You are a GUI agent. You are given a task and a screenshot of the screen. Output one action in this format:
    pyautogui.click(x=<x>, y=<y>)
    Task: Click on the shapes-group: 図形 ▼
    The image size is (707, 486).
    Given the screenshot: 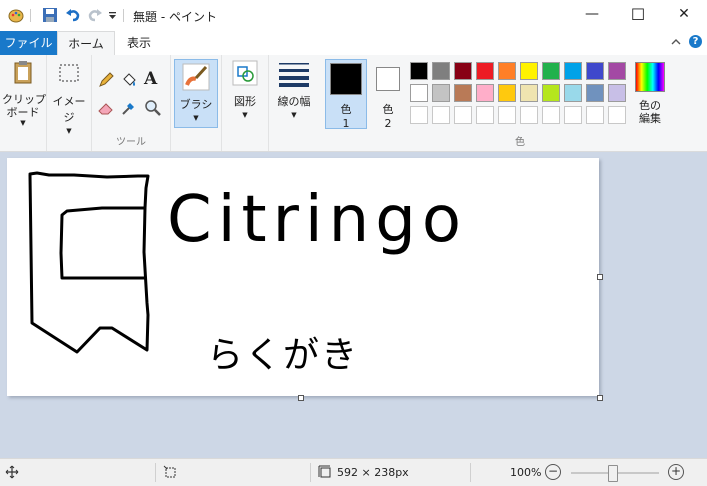 What is the action you would take?
    pyautogui.click(x=245, y=103)
    